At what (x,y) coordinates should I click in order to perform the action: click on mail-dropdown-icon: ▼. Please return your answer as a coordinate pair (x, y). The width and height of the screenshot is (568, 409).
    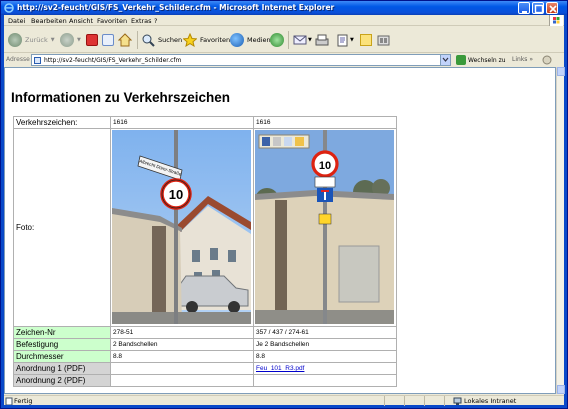
    Looking at the image, I should click on (310, 40).